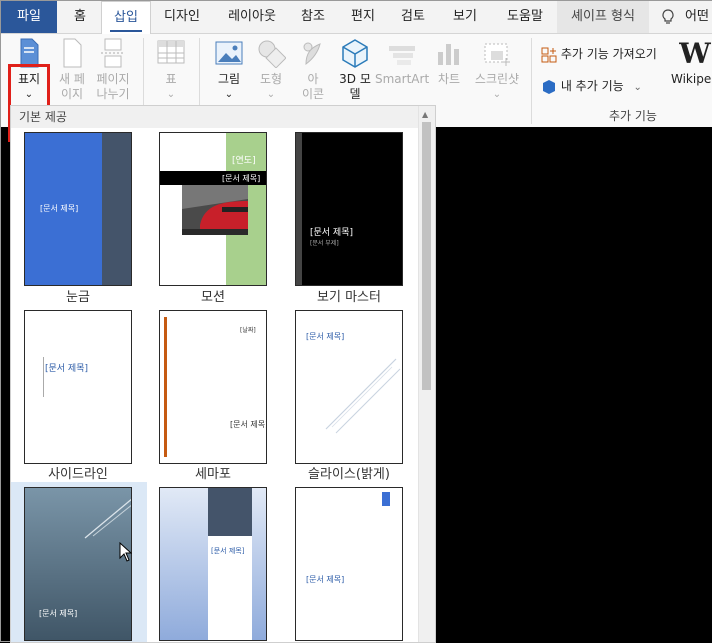 Image resolution: width=712 pixels, height=643 pixels. Describe the element at coordinates (182, 17) in the screenshot. I see `tab-design: 디자인` at that location.